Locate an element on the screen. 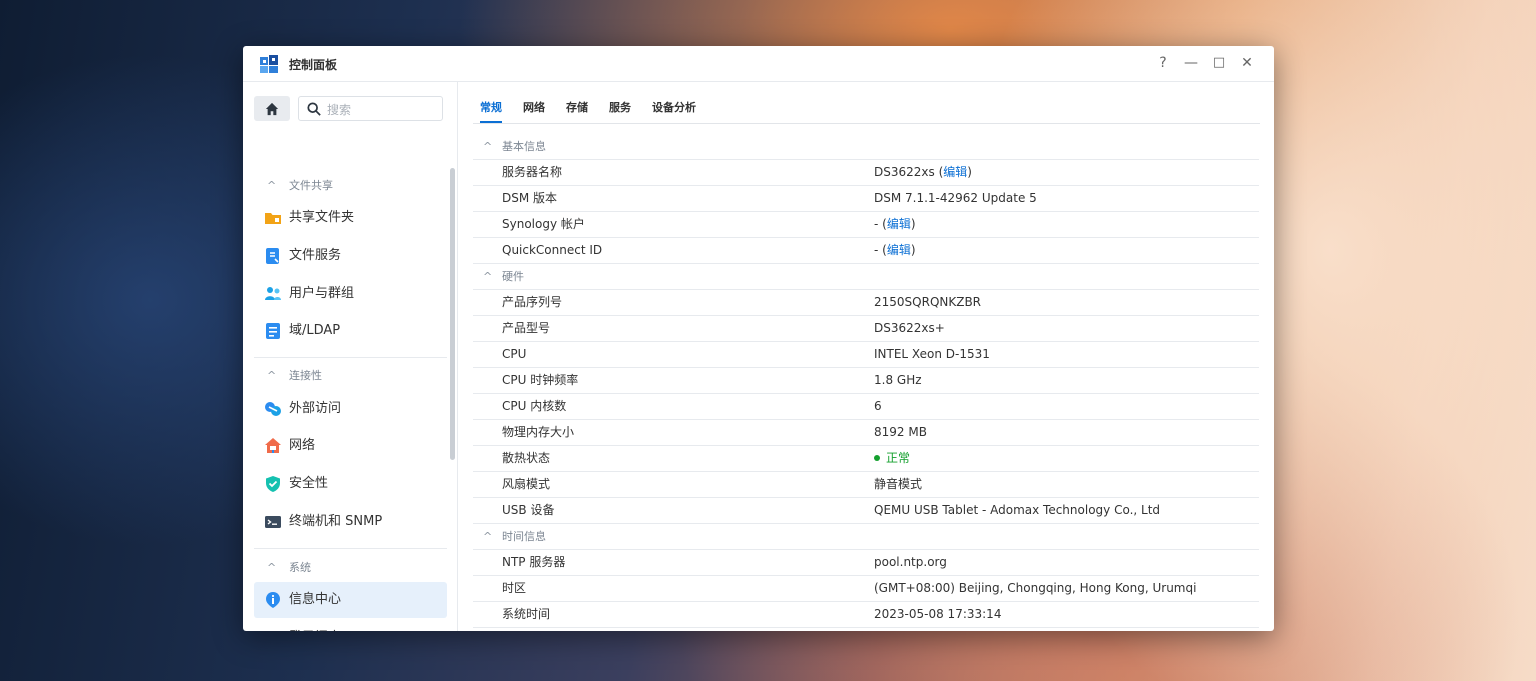 Image resolution: width=1536 pixels, height=681 pixels. info-row-dsm-version: DSM 版本 DSM 7.1.1-42962 Update 5 is located at coordinates (866, 199).